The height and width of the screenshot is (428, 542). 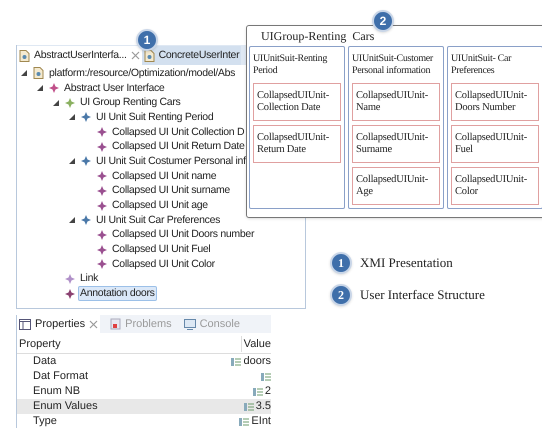 What do you see at coordinates (89, 278) in the screenshot?
I see `tree-item: Link` at bounding box center [89, 278].